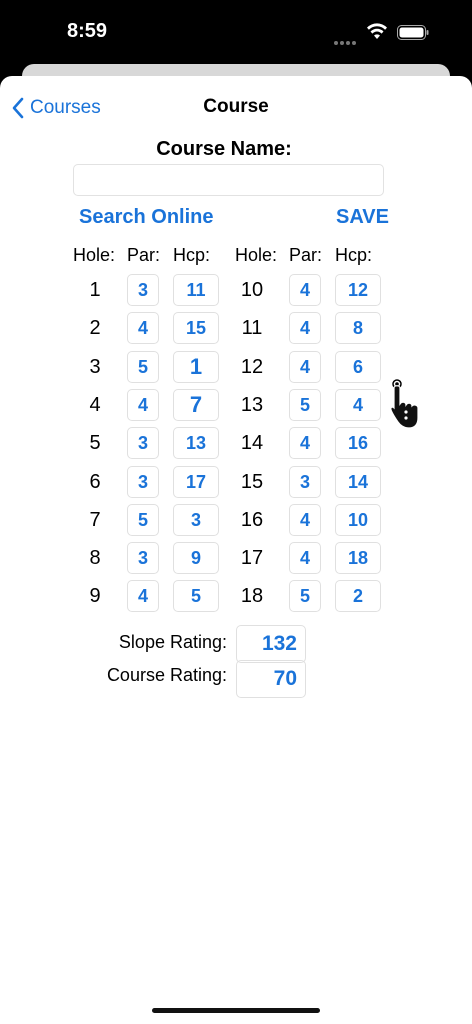 This screenshot has width=472, height=1024. Describe the element at coordinates (256, 255) in the screenshot. I see `hole-header-back: Hole:` at that location.